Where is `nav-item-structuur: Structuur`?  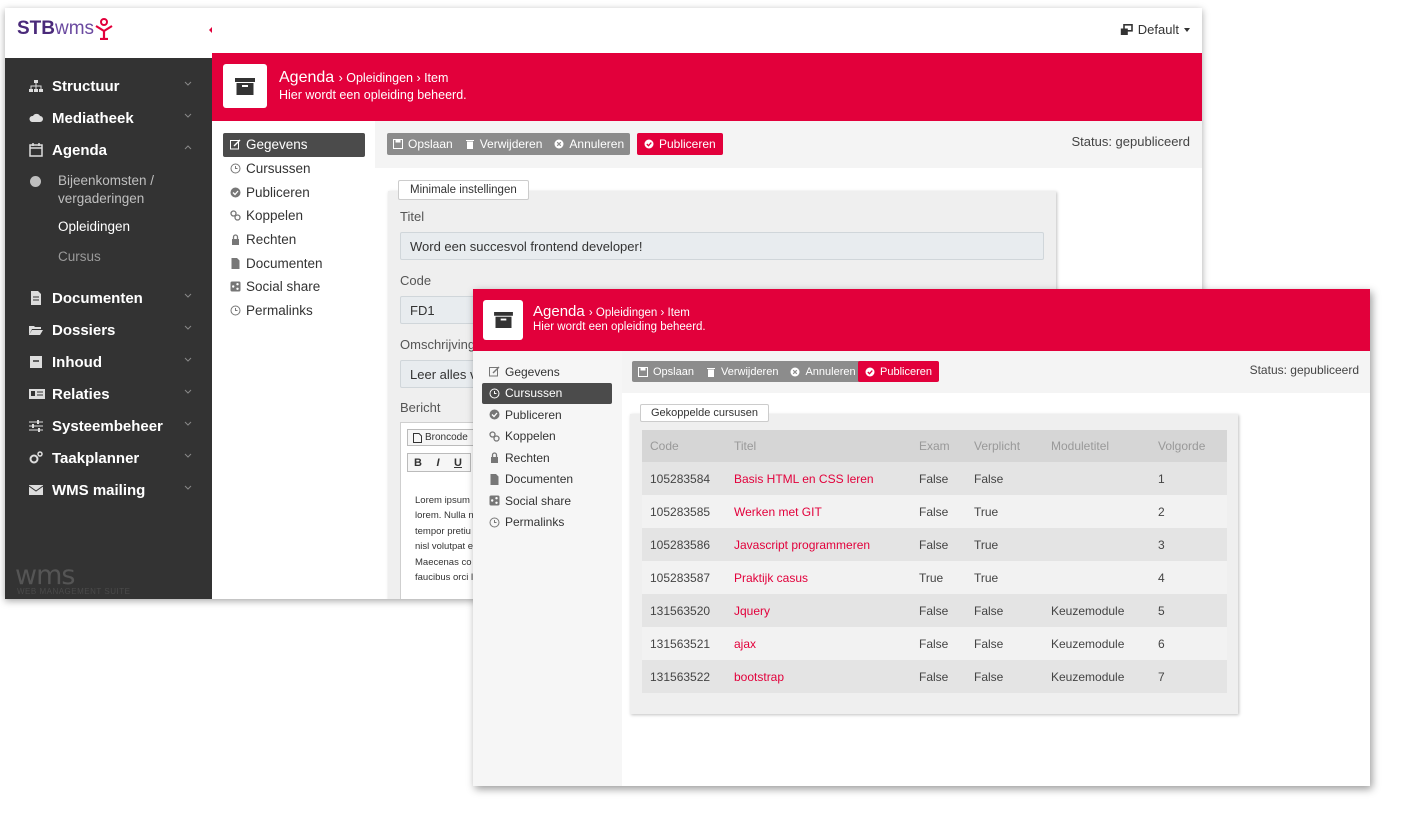
nav-item-structuur: Structuur is located at coordinates (108, 86).